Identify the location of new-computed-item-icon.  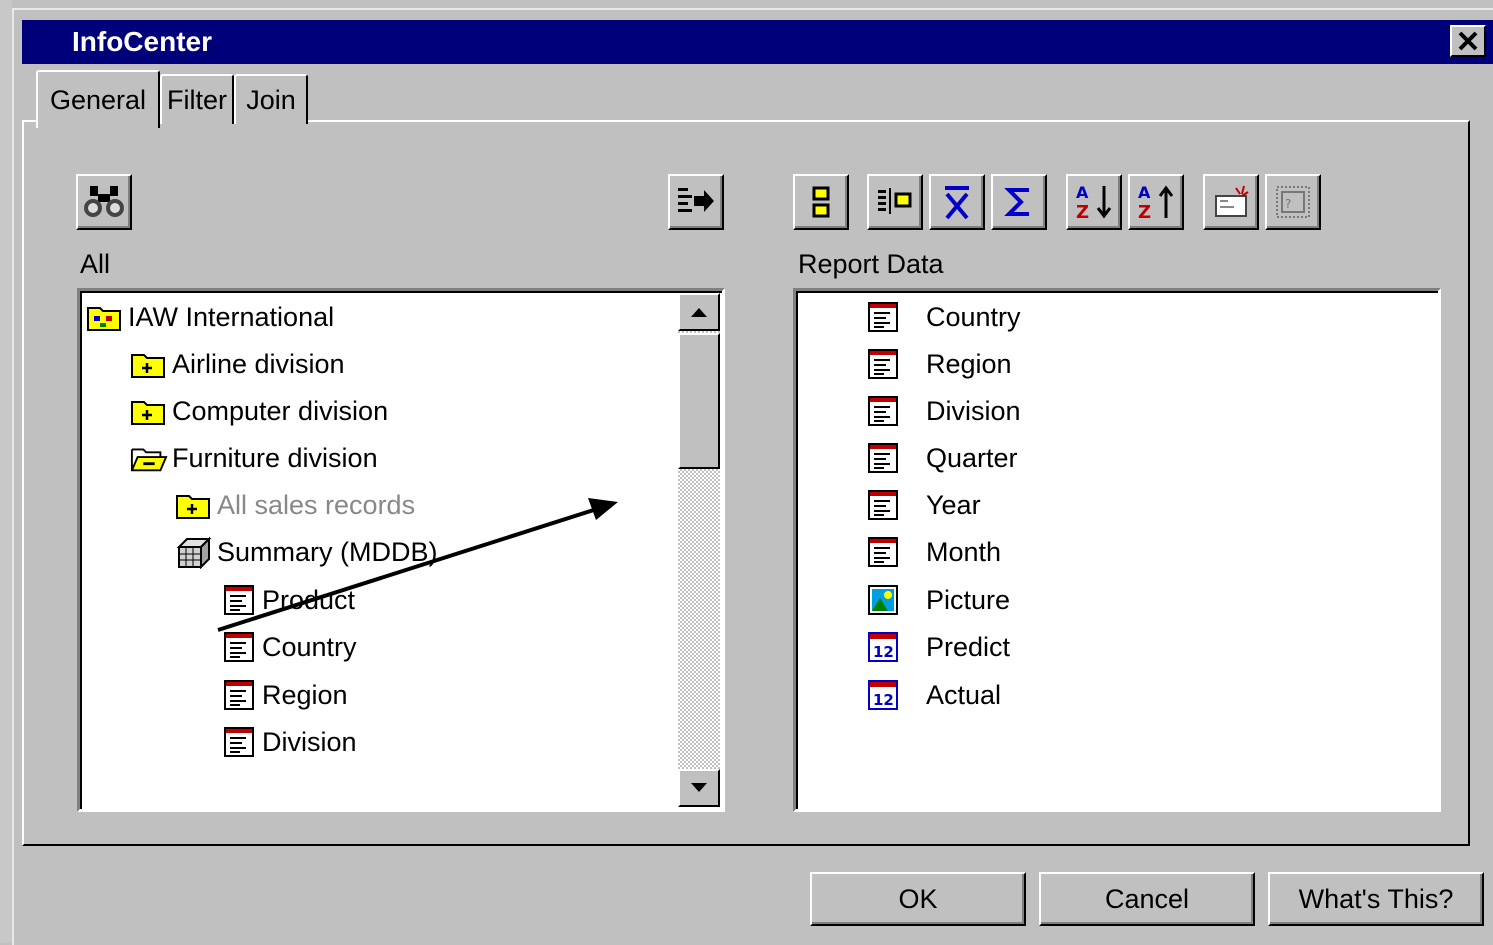
(1232, 201).